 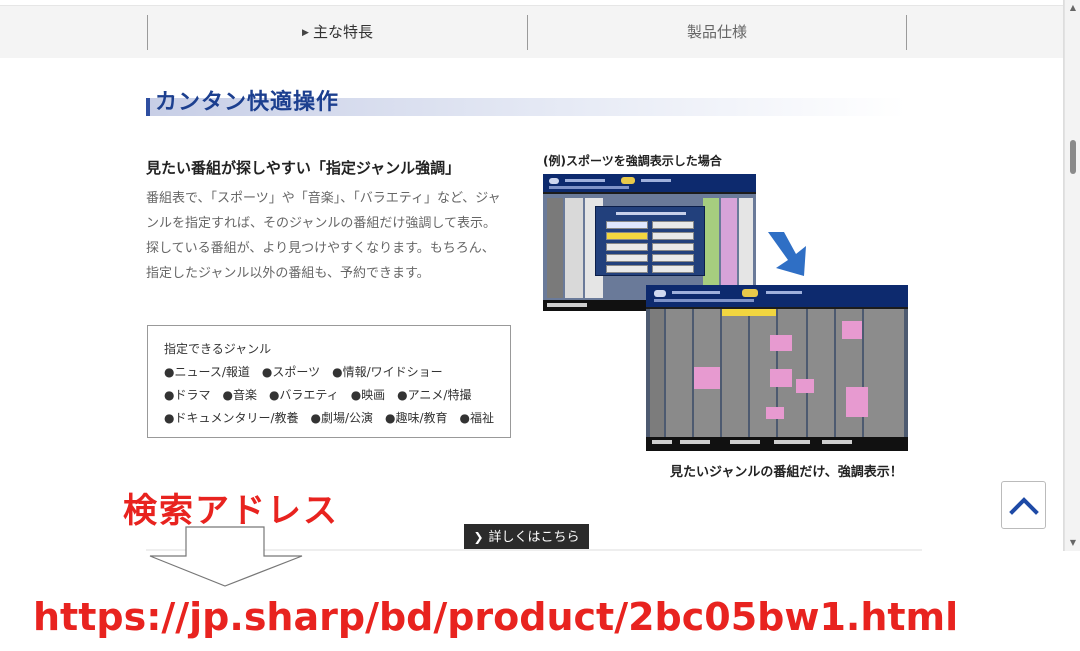 I want to click on genre-list-title: 指定できるジャンル, so click(x=218, y=349).